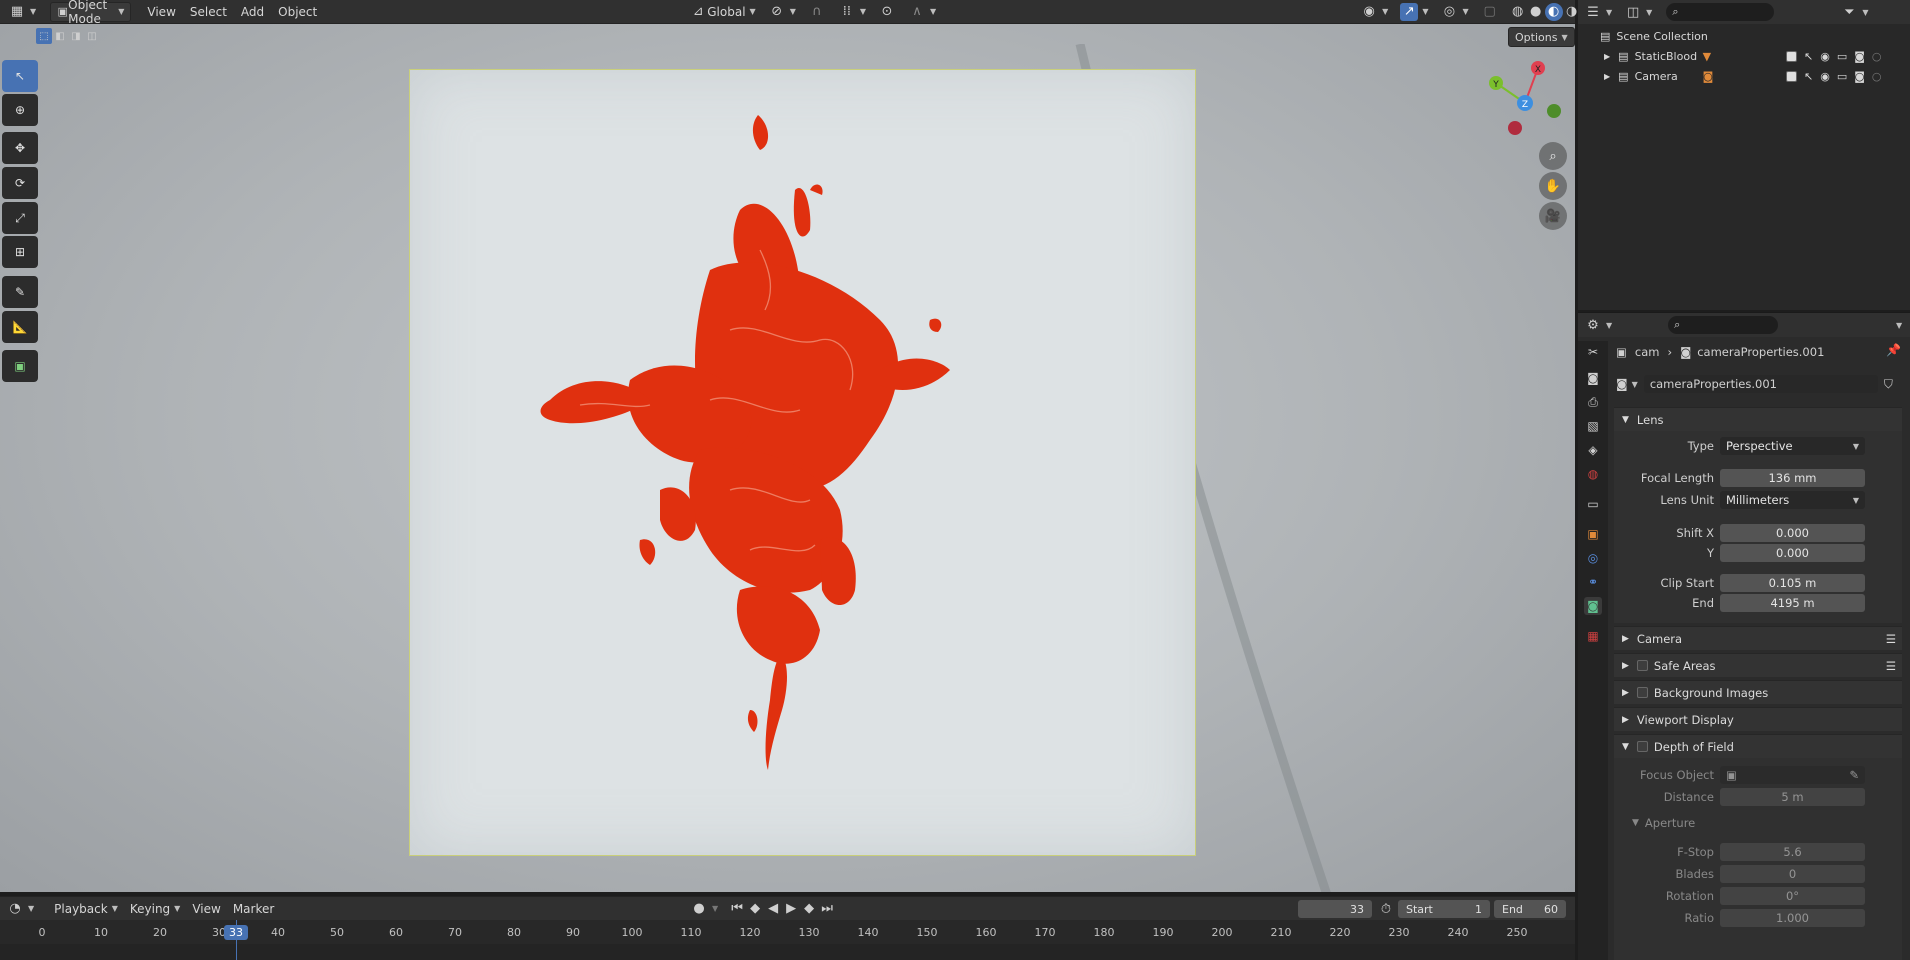  I want to click on tool-scale: ⤢, so click(20, 218).